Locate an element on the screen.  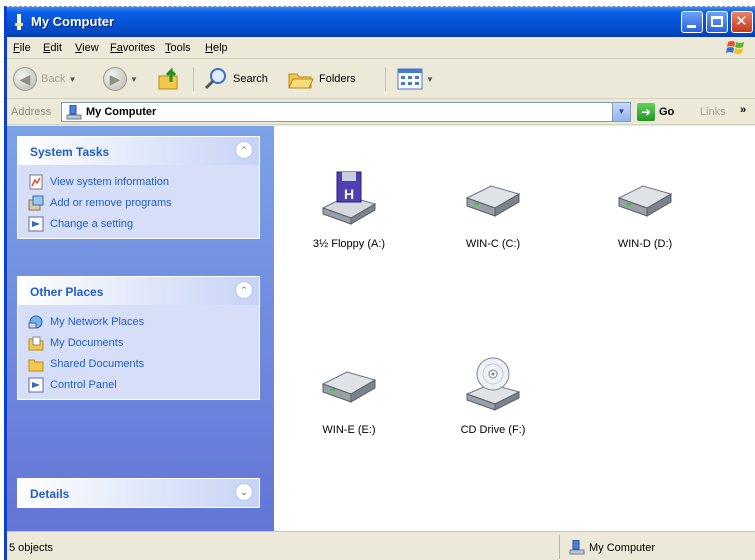
place-label: Shared Documents is located at coordinates (97, 363).